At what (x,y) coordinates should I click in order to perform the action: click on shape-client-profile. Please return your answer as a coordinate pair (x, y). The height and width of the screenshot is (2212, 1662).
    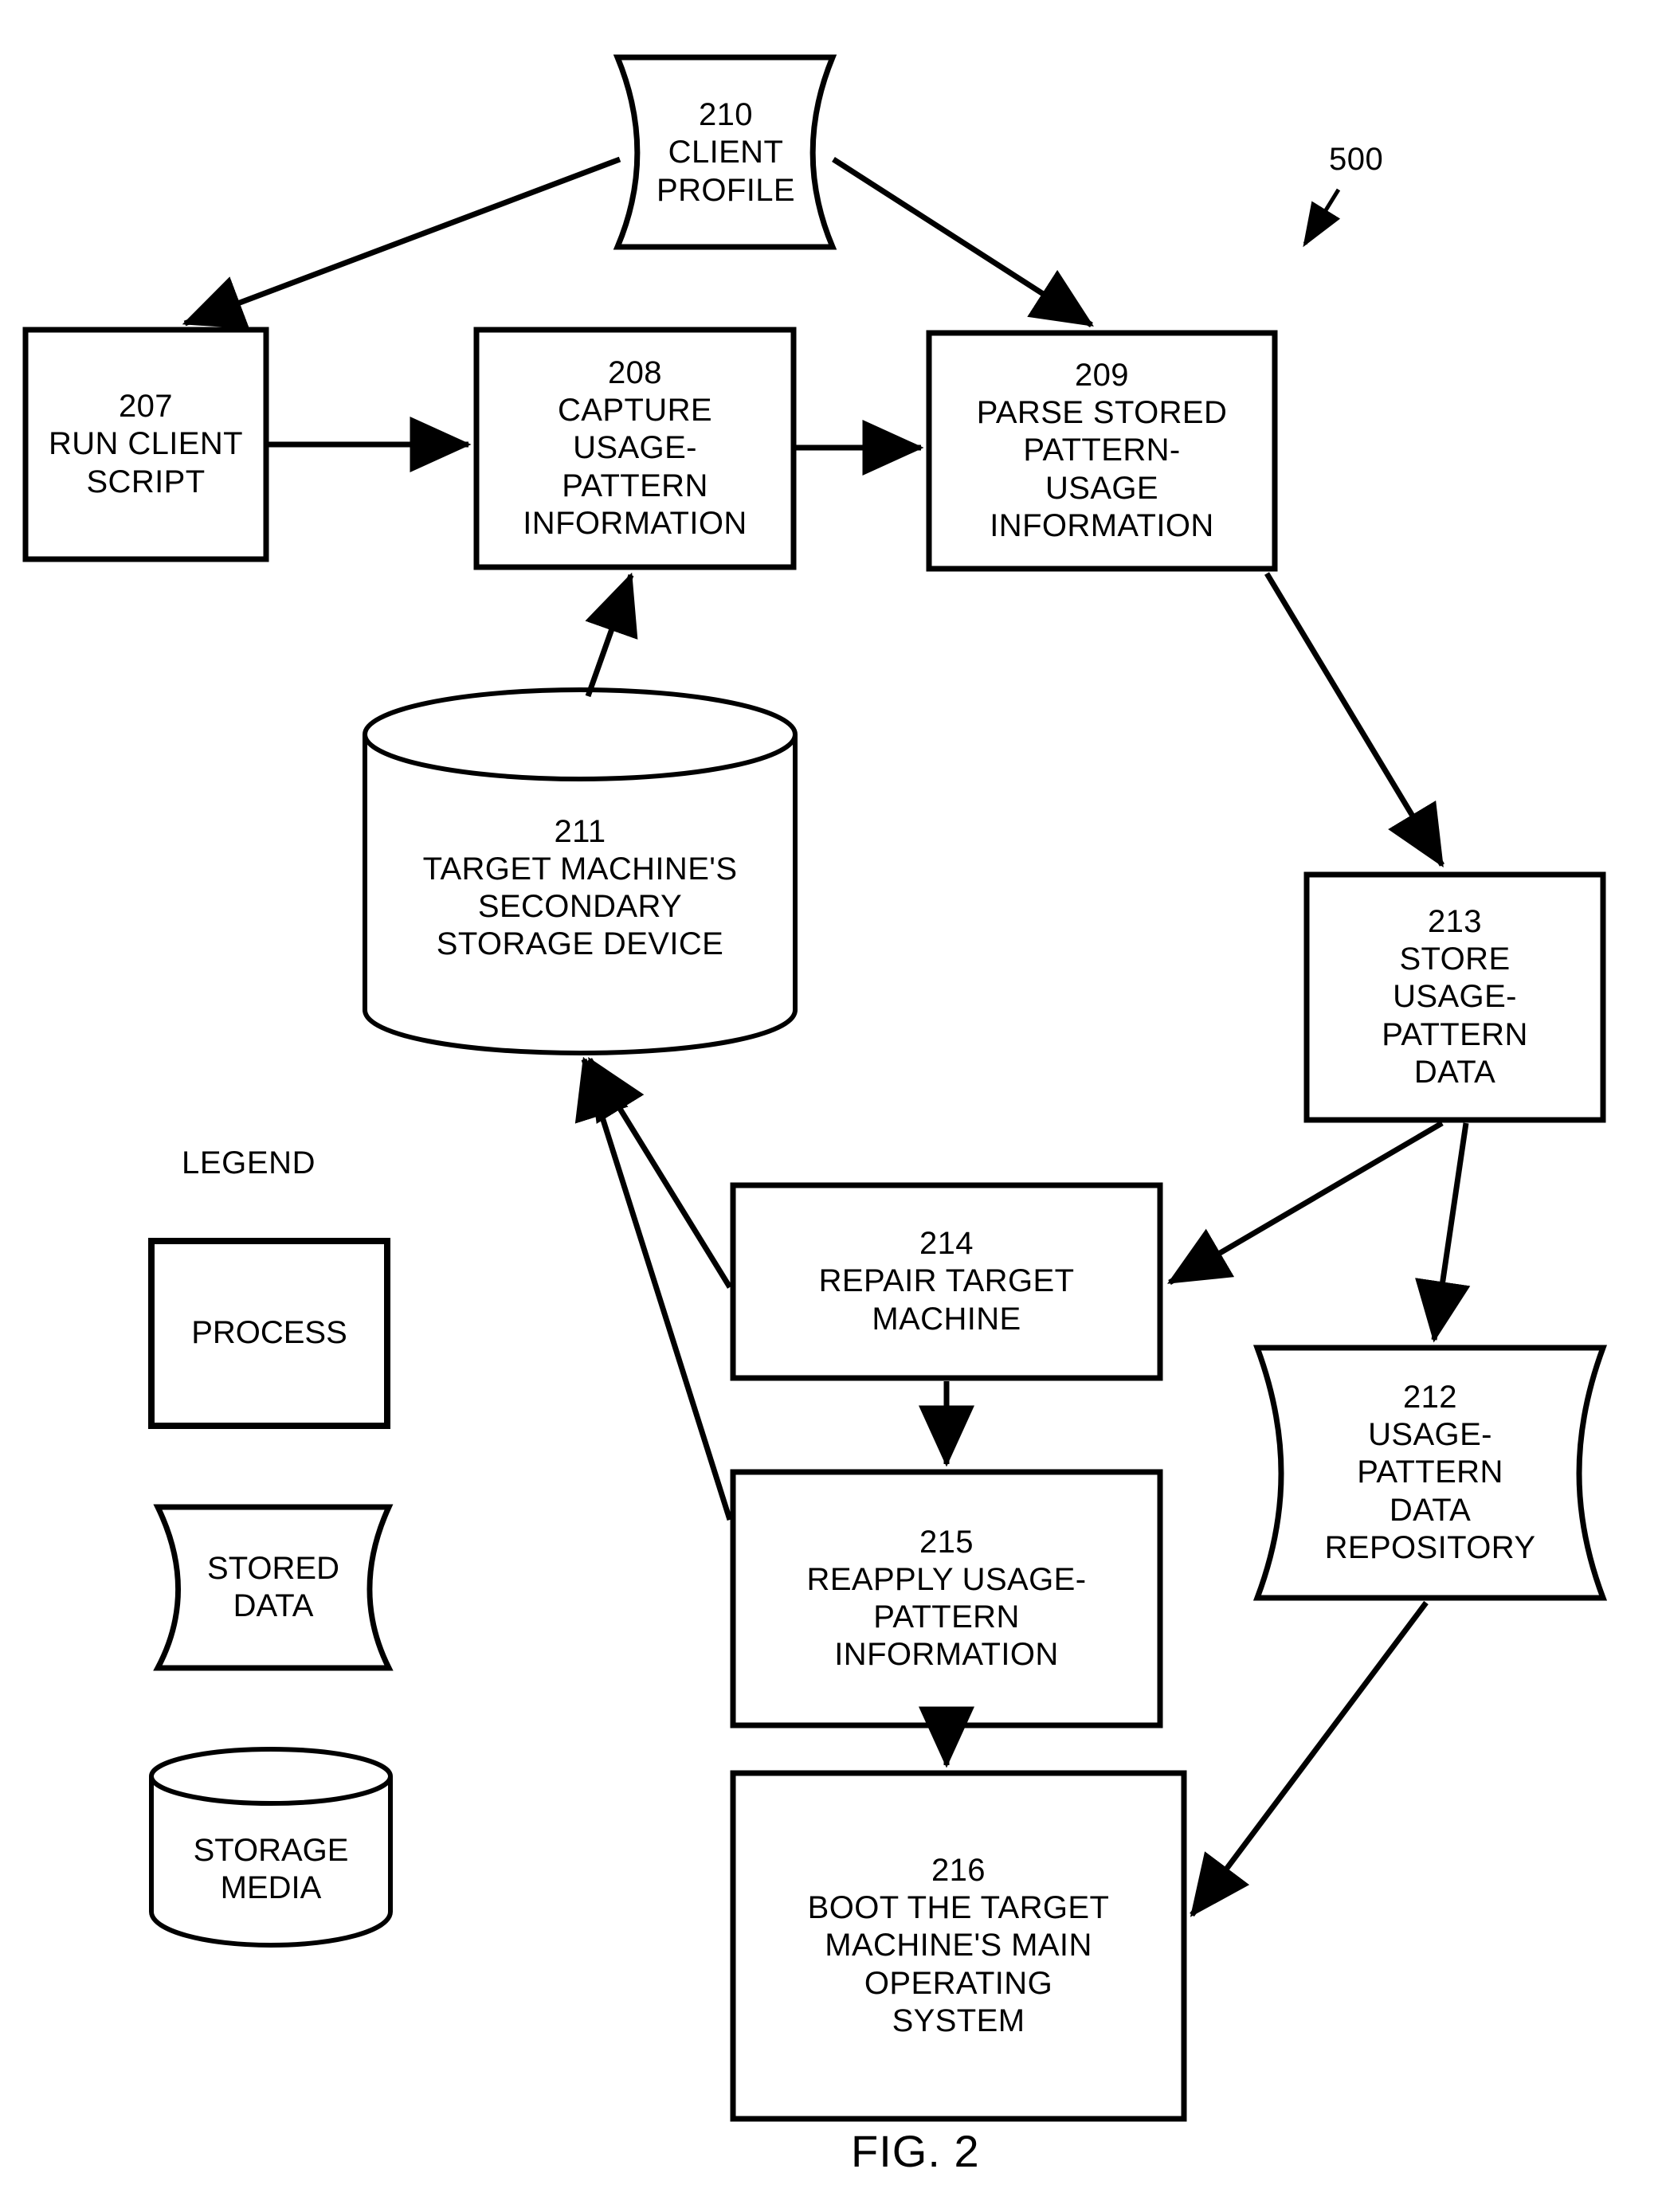
    Looking at the image, I should click on (725, 152).